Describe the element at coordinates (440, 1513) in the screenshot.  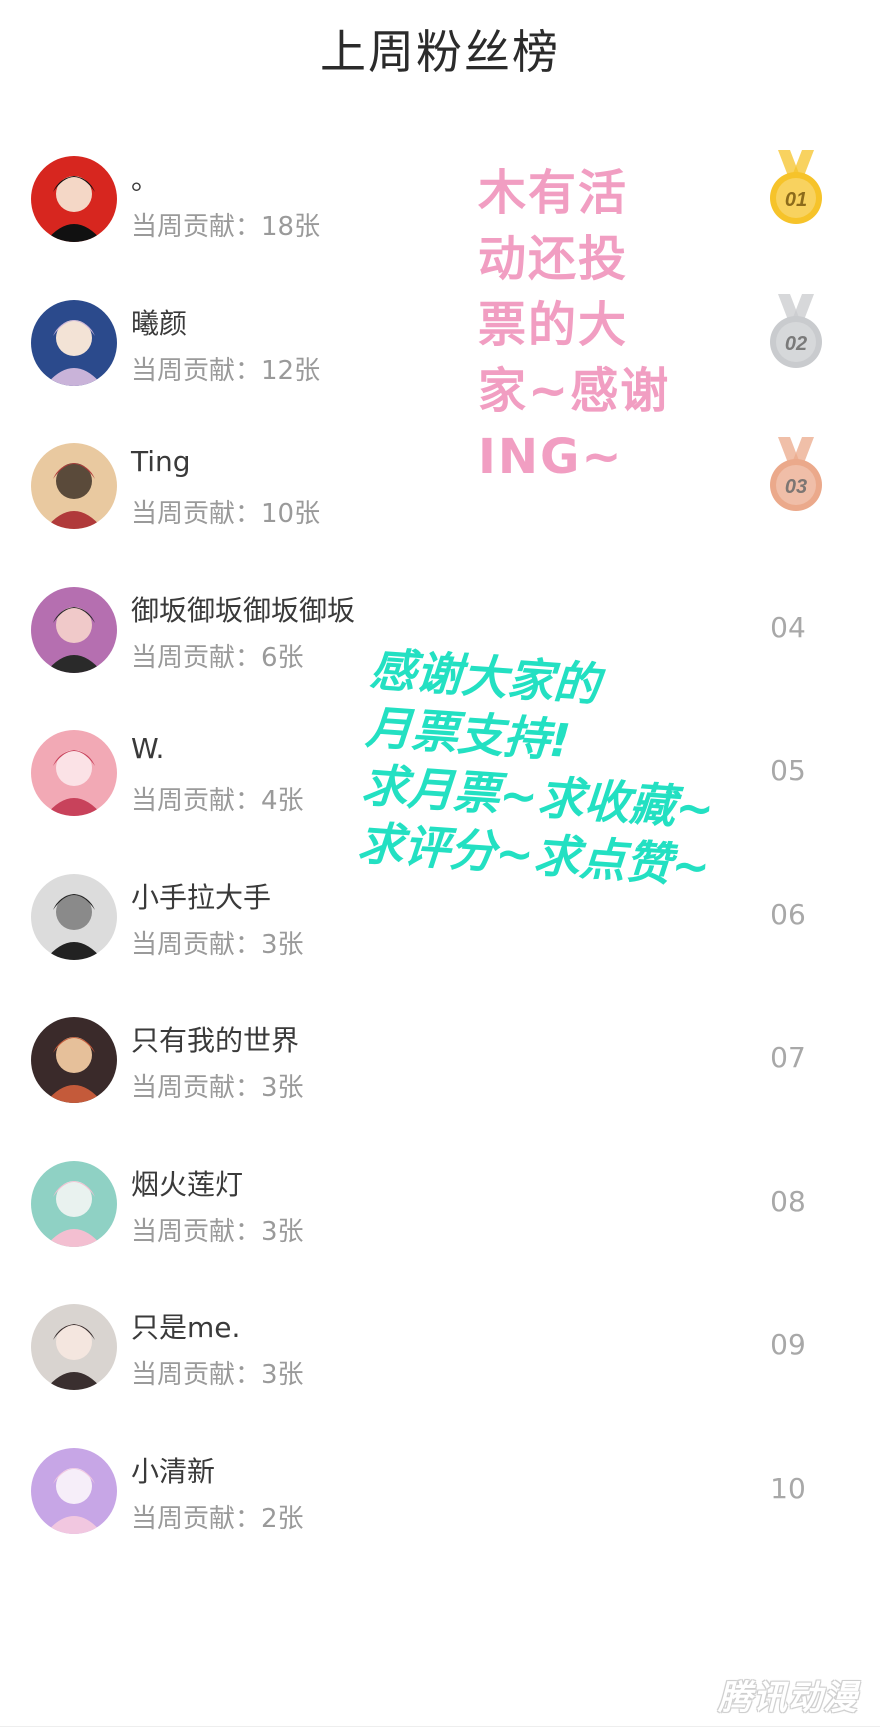
I see `fan-row: 小清新当周贡献：2张 10` at that location.